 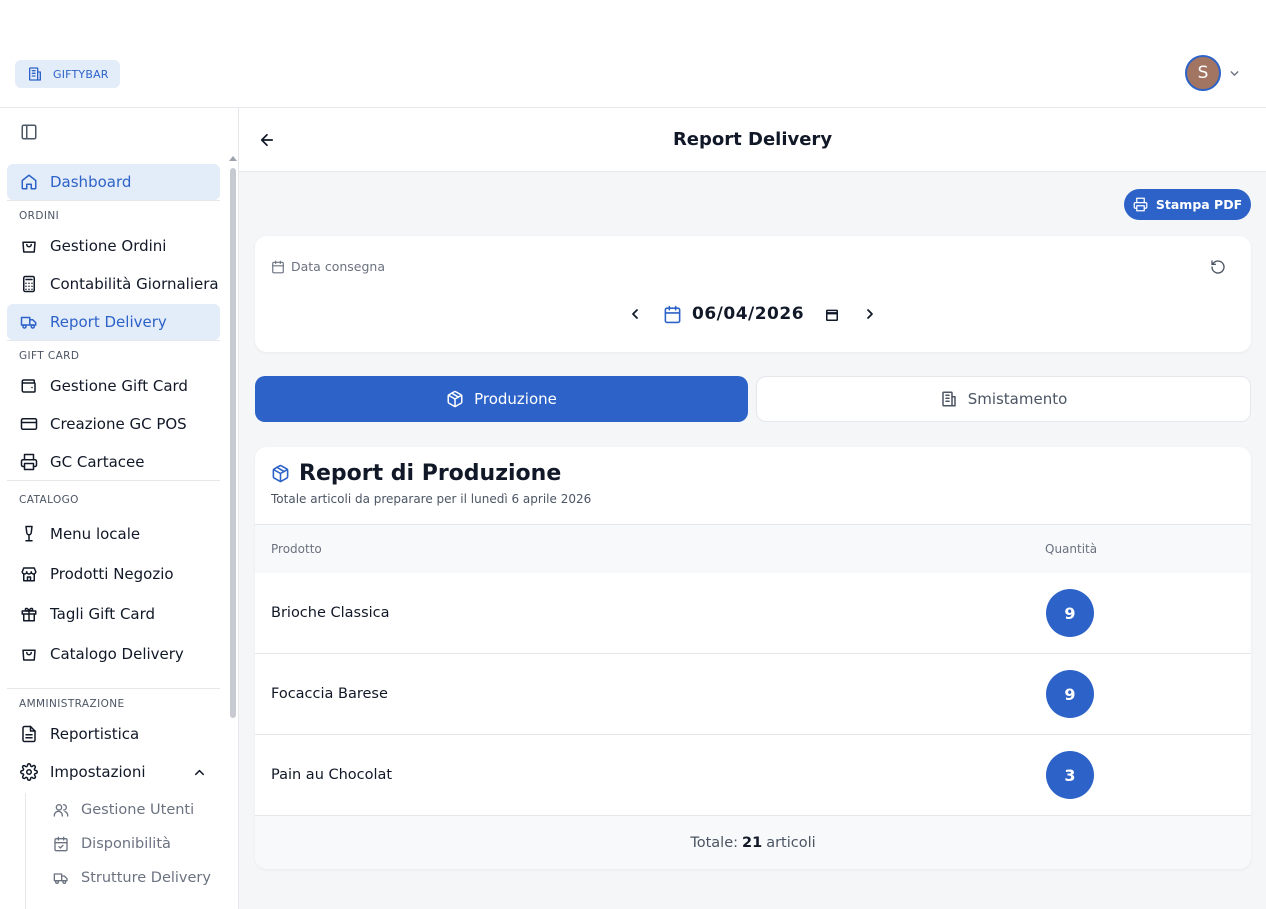 I want to click on sidebar-item-impostazioni: Impostazioni, so click(x=113, y=772).